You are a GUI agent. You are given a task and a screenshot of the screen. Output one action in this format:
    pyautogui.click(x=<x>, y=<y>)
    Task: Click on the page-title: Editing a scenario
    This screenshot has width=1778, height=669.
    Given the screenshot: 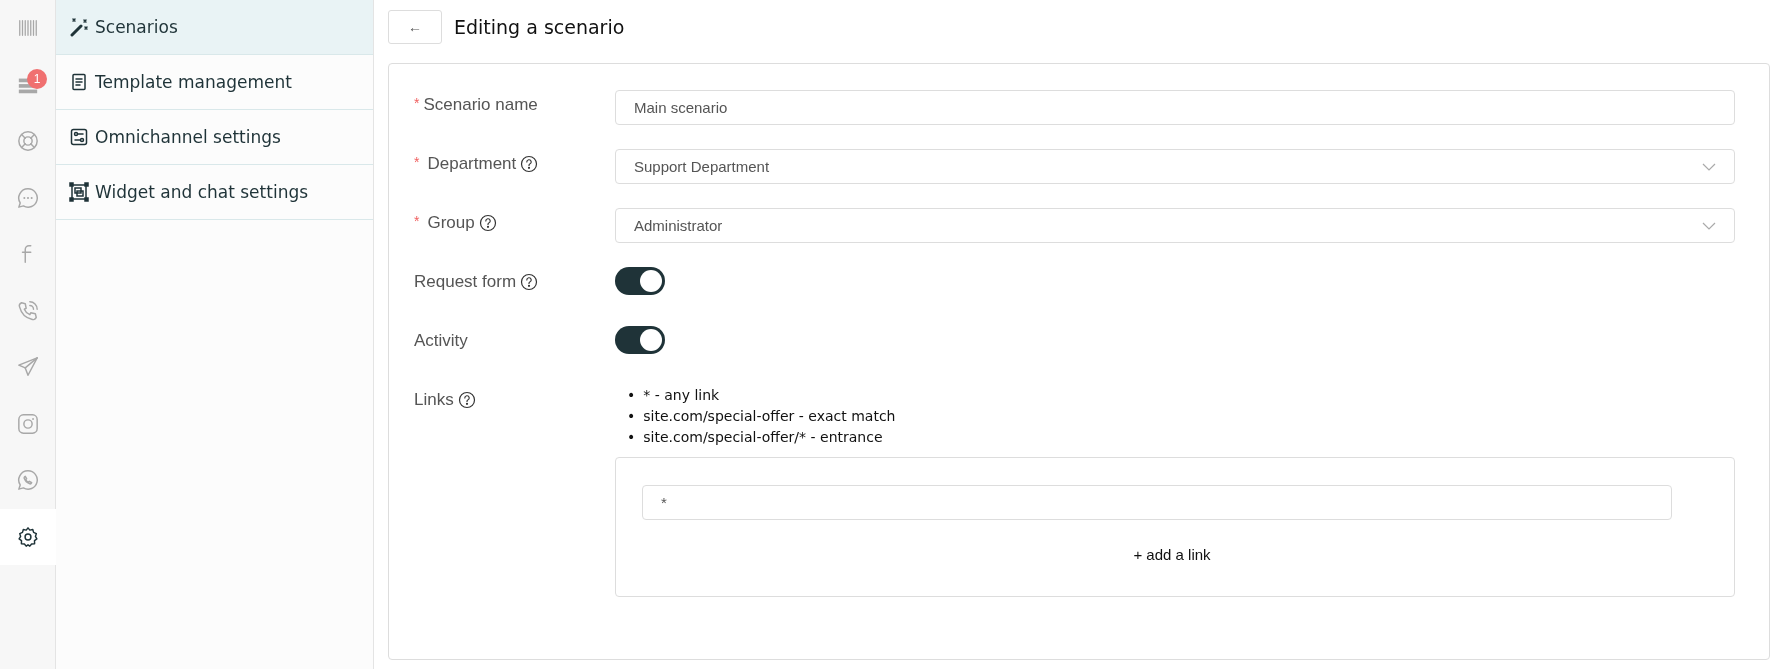 What is the action you would take?
    pyautogui.click(x=539, y=27)
    